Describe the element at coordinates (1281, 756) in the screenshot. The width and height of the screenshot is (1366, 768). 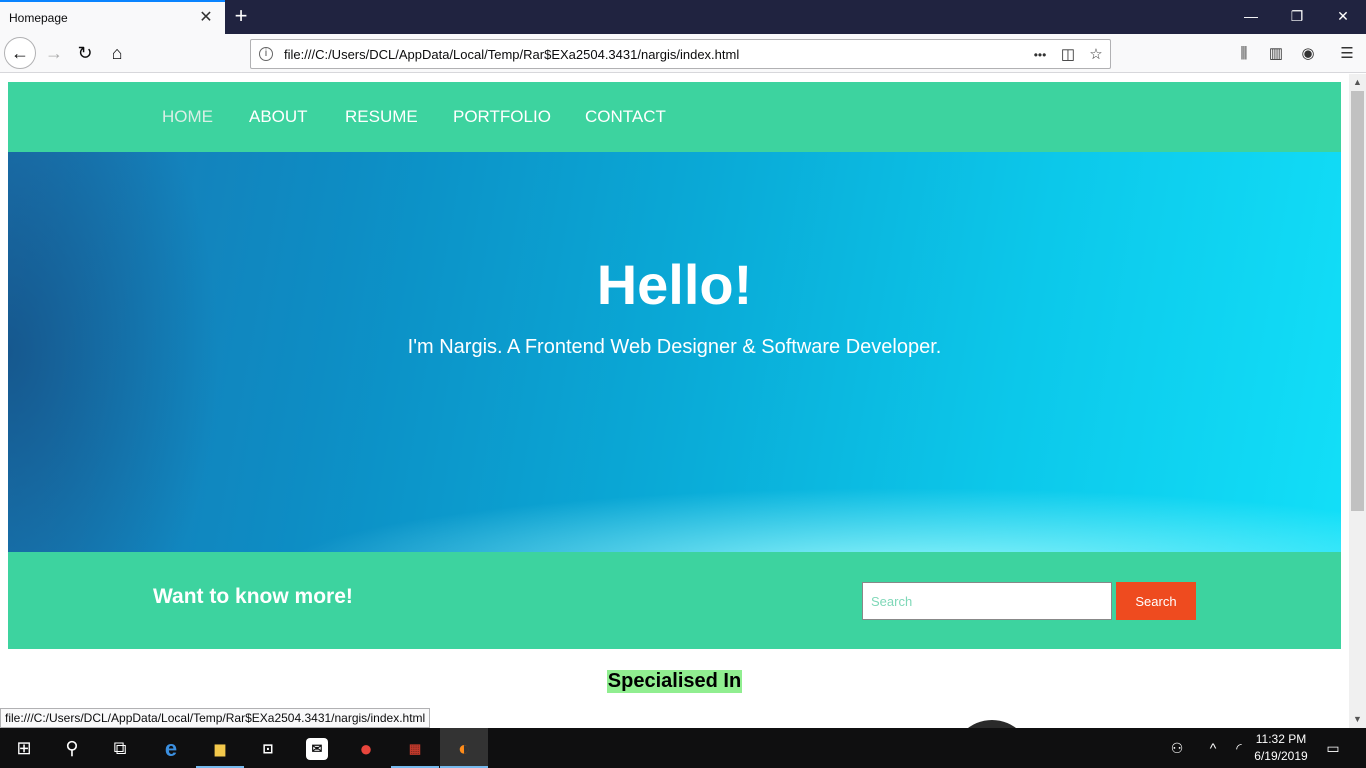
I see `clock-date: 6/19/2019` at that location.